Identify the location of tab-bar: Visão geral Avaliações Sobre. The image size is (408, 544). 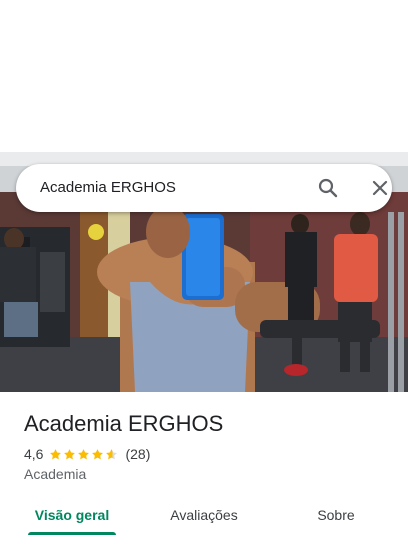
(204, 520).